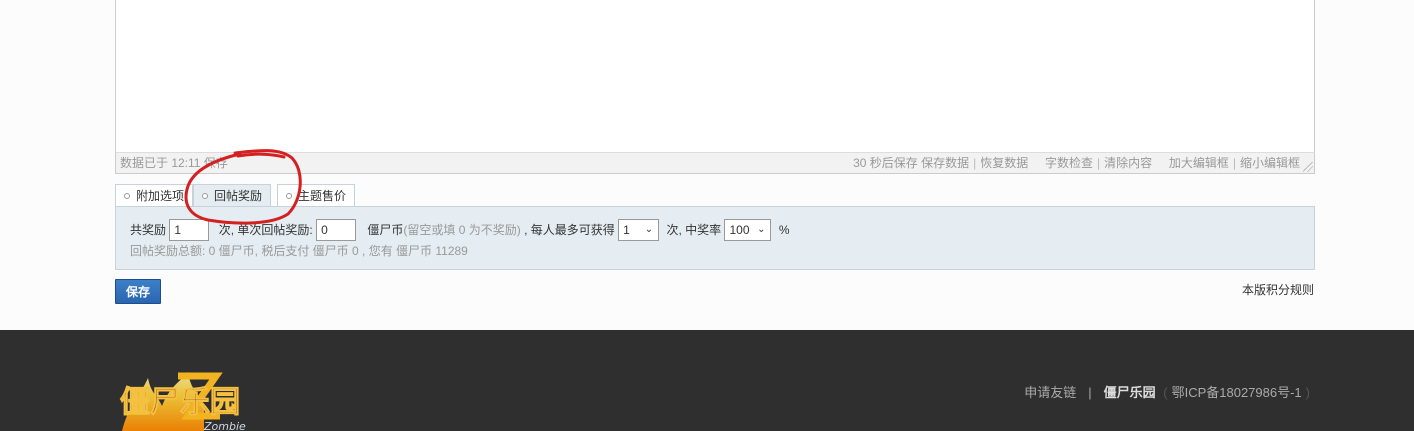 The image size is (1414, 431). Describe the element at coordinates (784, 229) in the screenshot. I see `percent-sign: %` at that location.